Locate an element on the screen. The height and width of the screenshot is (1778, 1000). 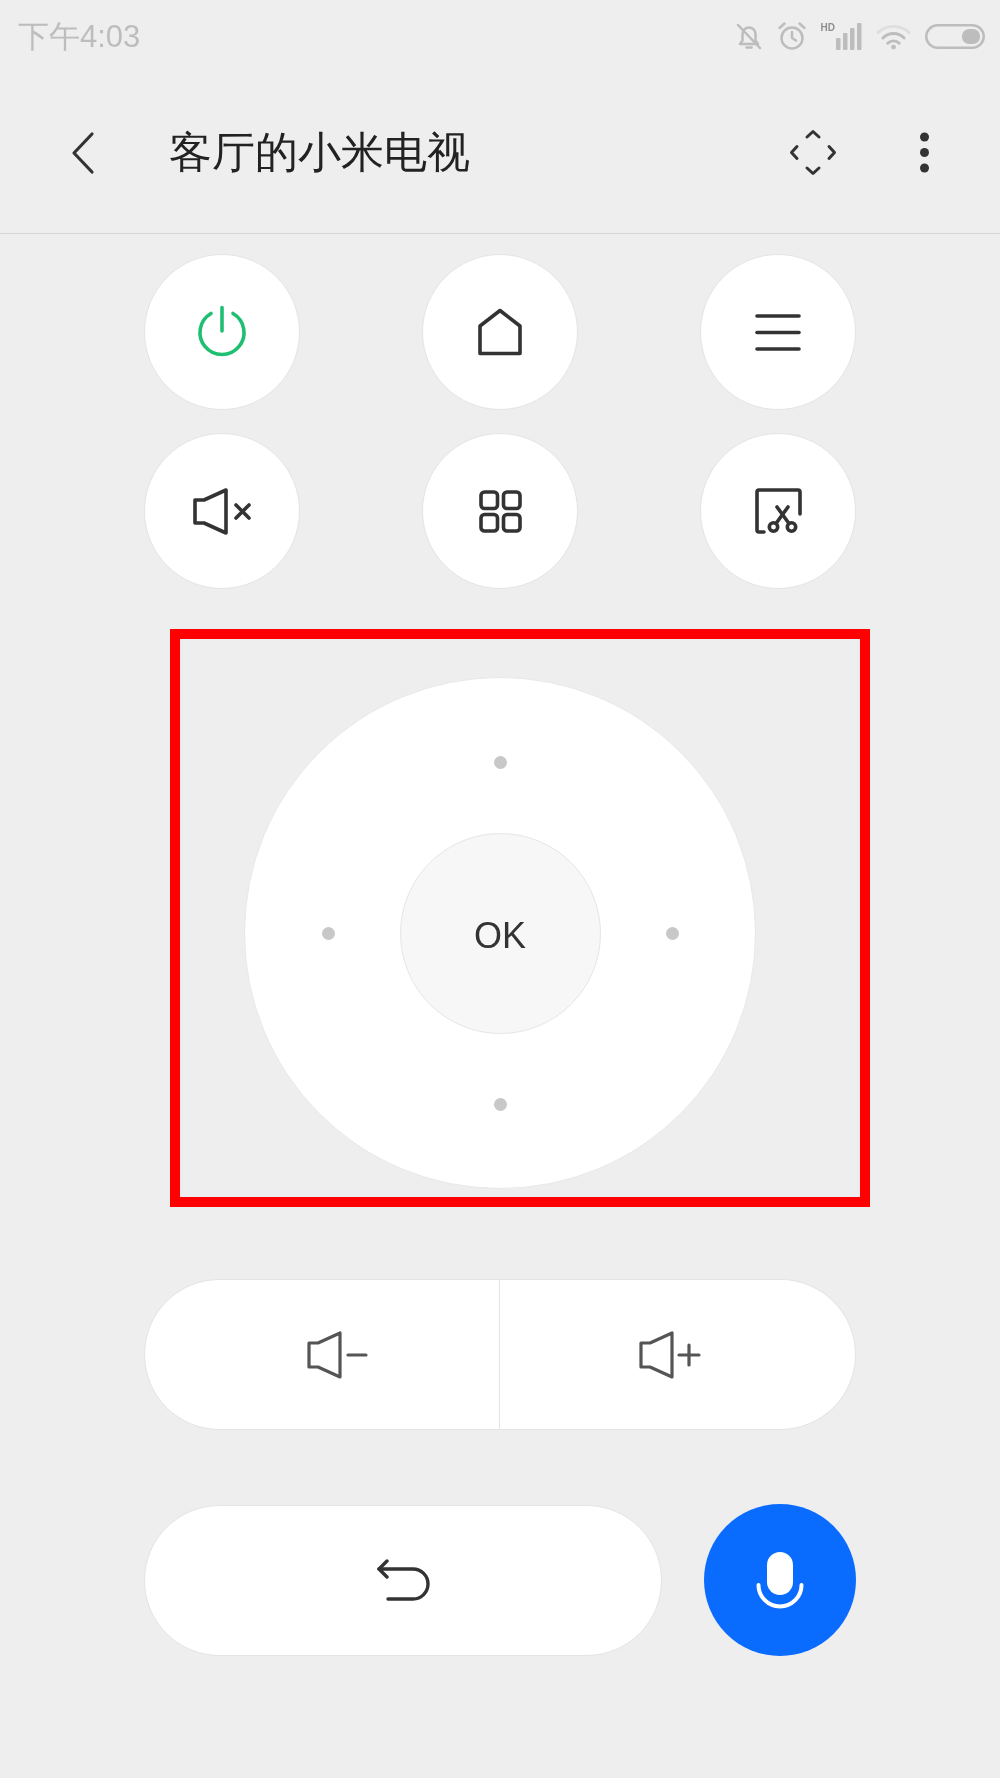
battery-icon is located at coordinates (955, 36).